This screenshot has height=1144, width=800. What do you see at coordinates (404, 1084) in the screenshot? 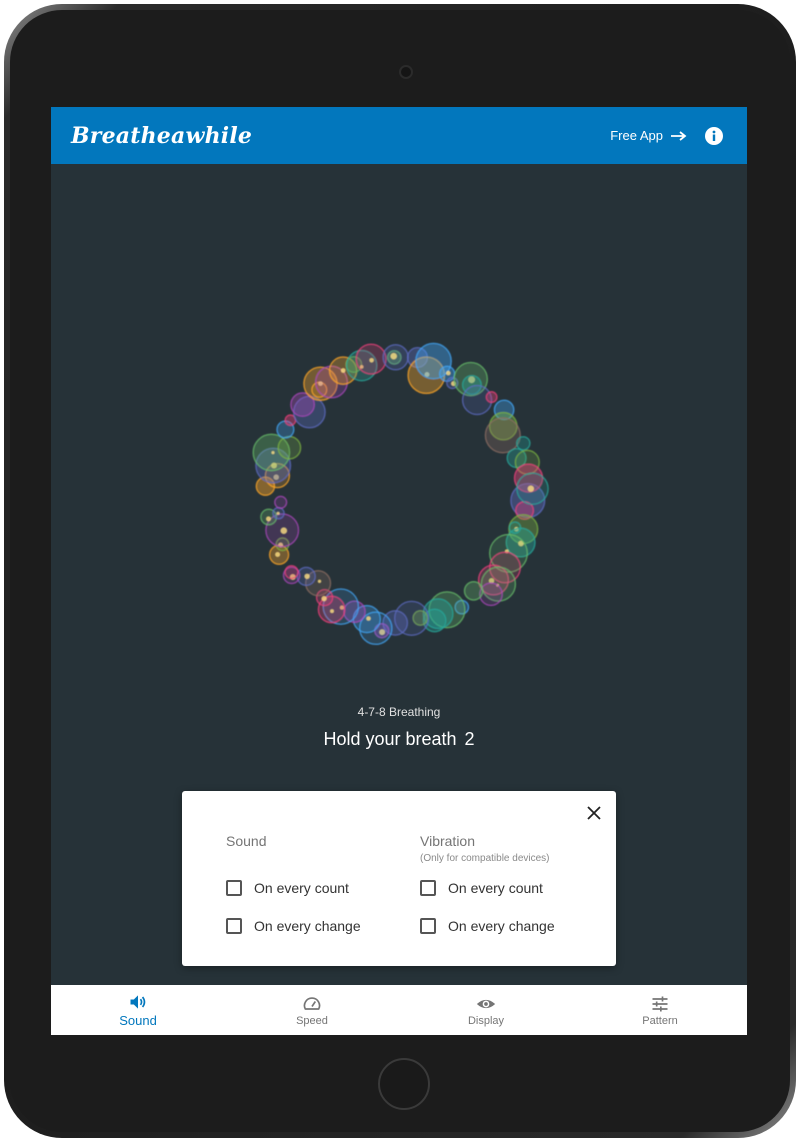
I see `home-button` at bounding box center [404, 1084].